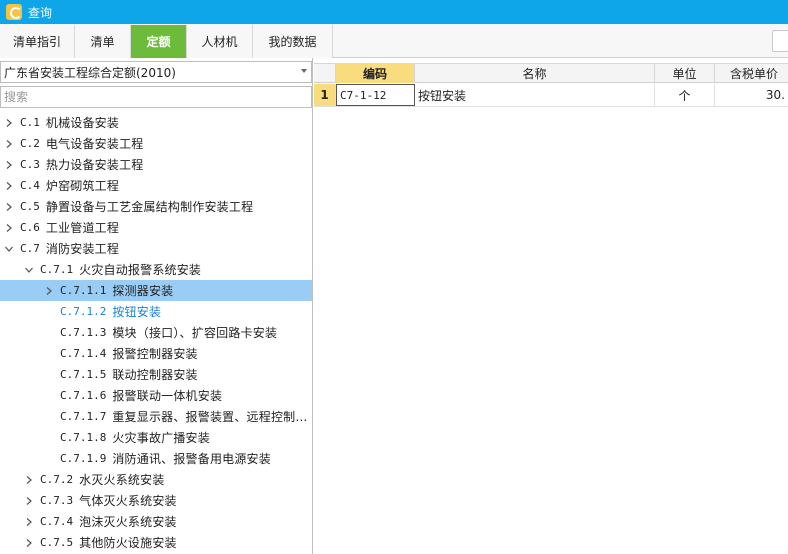 This screenshot has width=788, height=554. Describe the element at coordinates (156, 143) in the screenshot. I see `tree-item-c2: C.2 电气设备安装工程` at that location.